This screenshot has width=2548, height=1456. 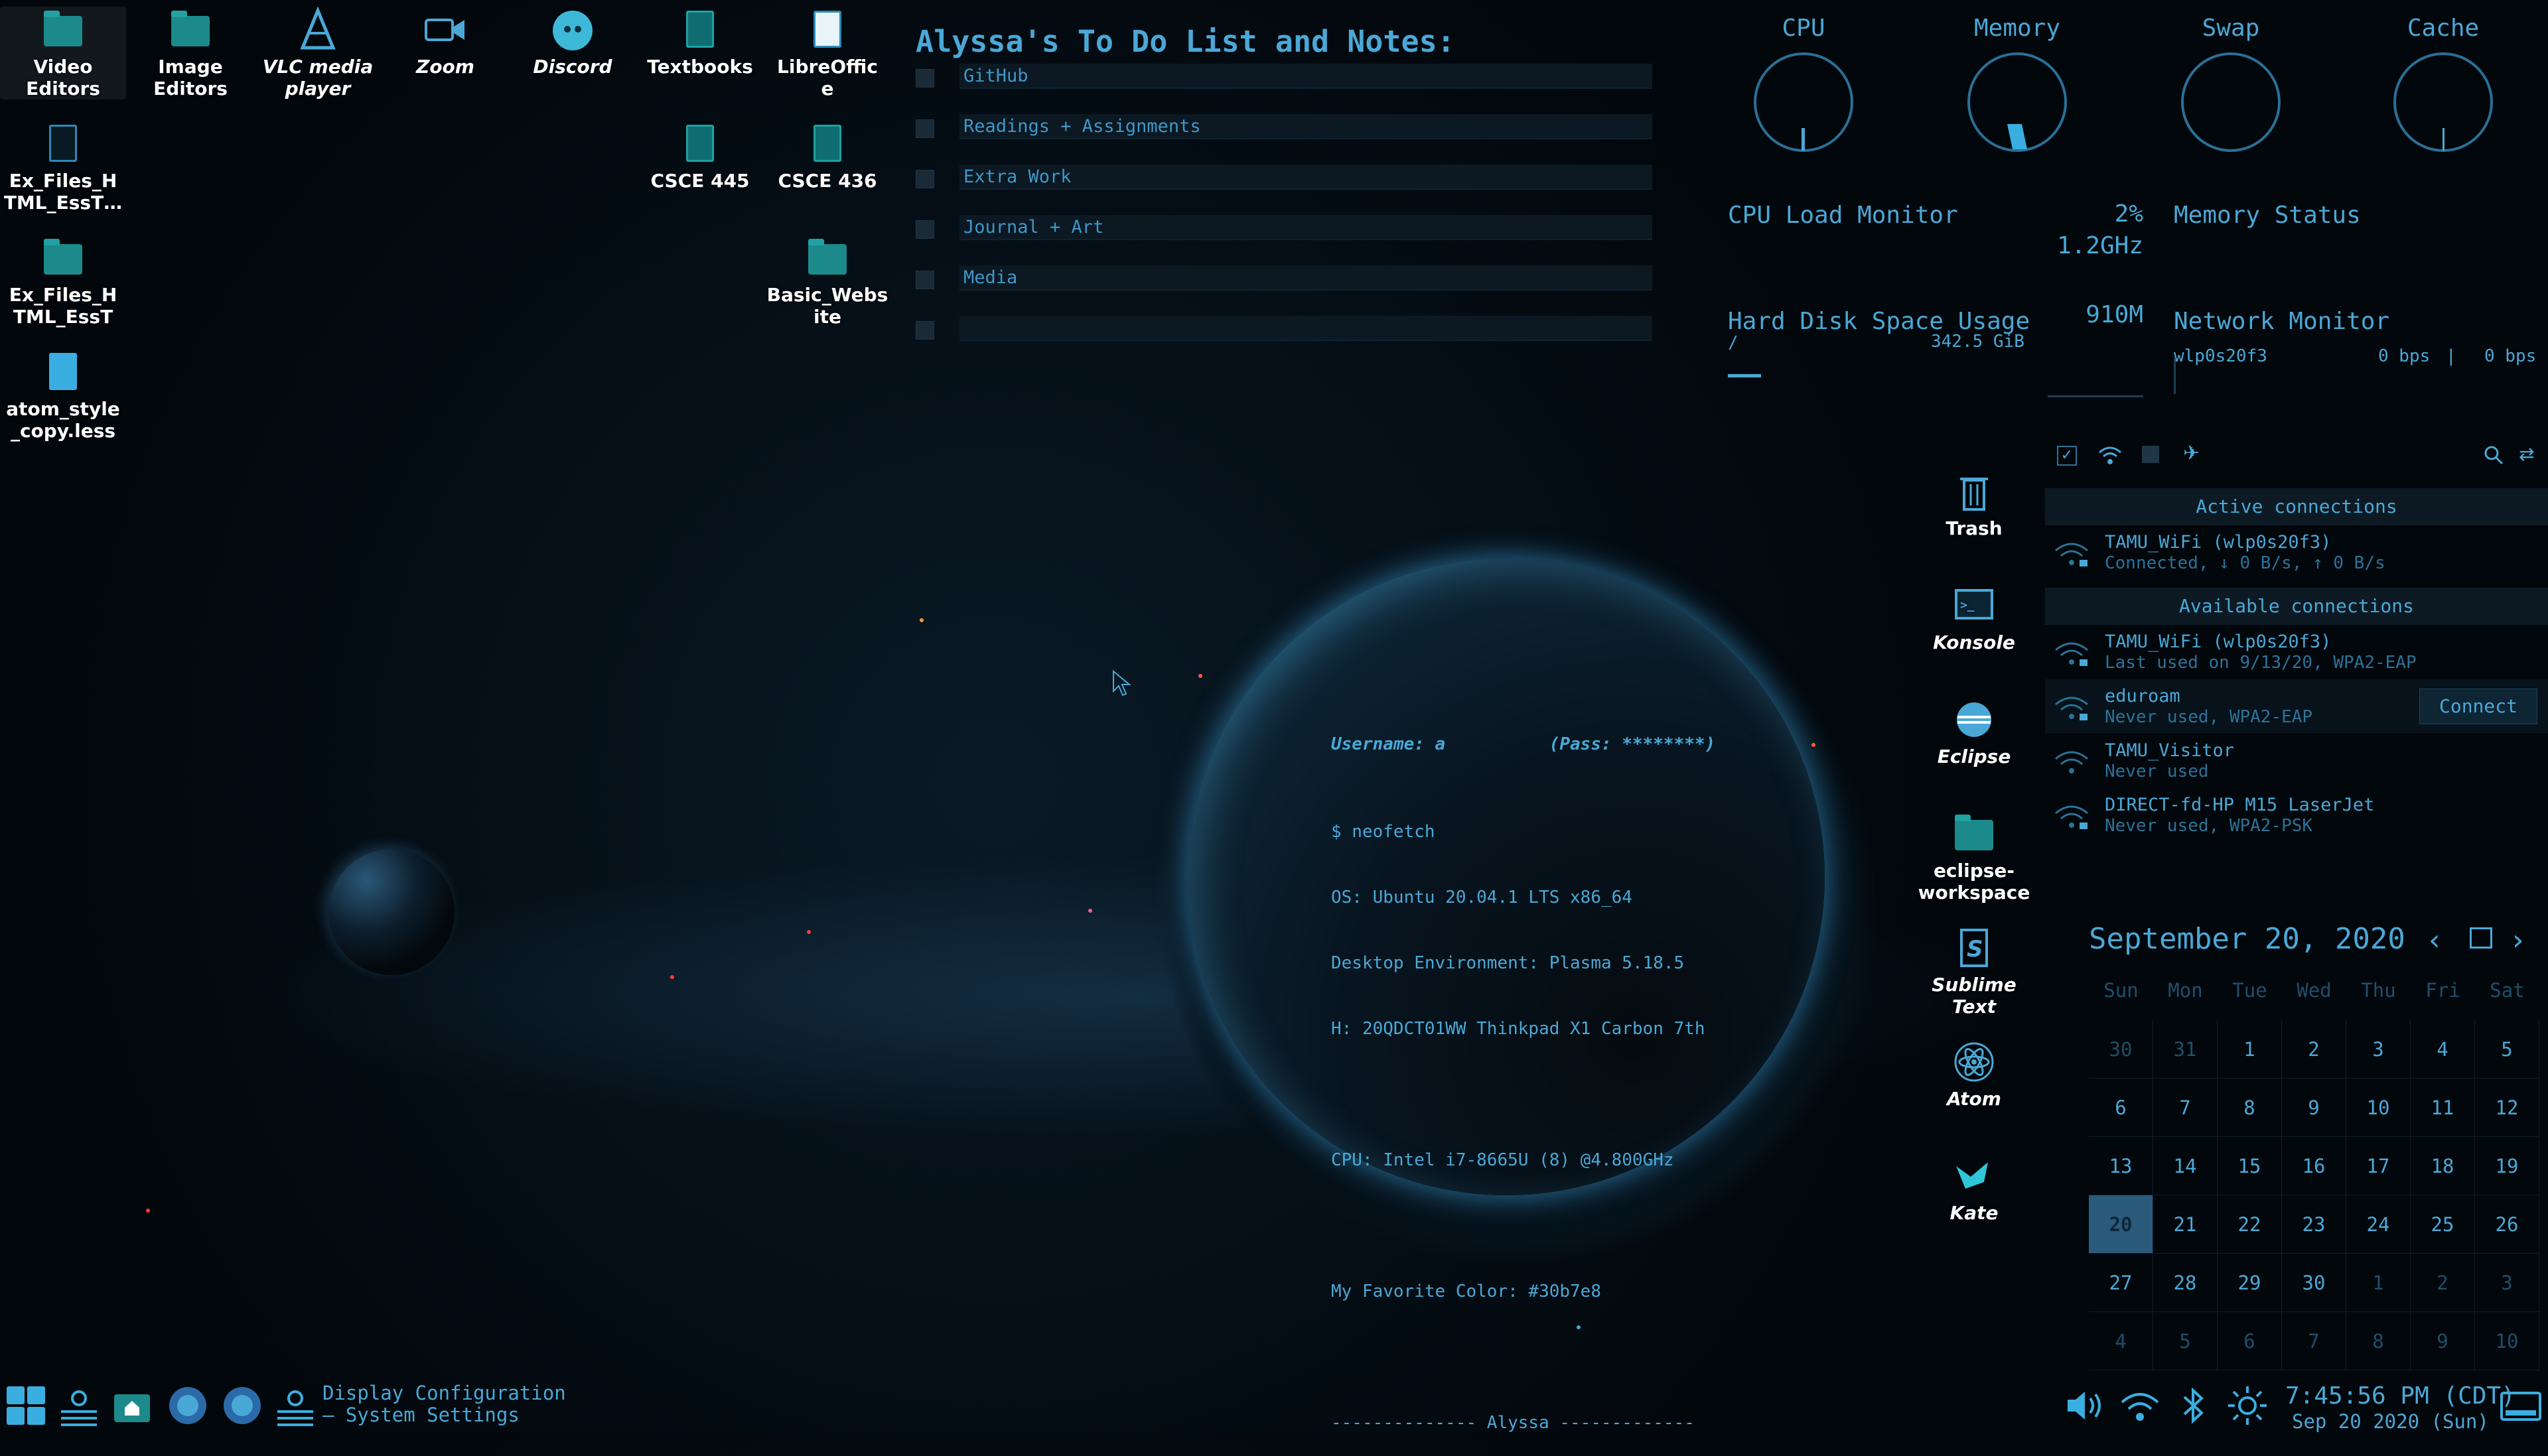 I want to click on calendar-day: 15, so click(x=2250, y=1166).